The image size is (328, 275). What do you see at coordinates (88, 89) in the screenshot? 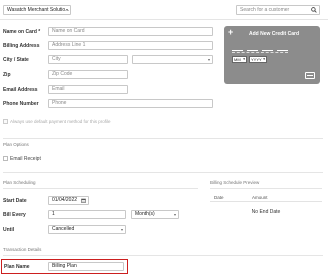
I see `email-input: Email` at bounding box center [88, 89].